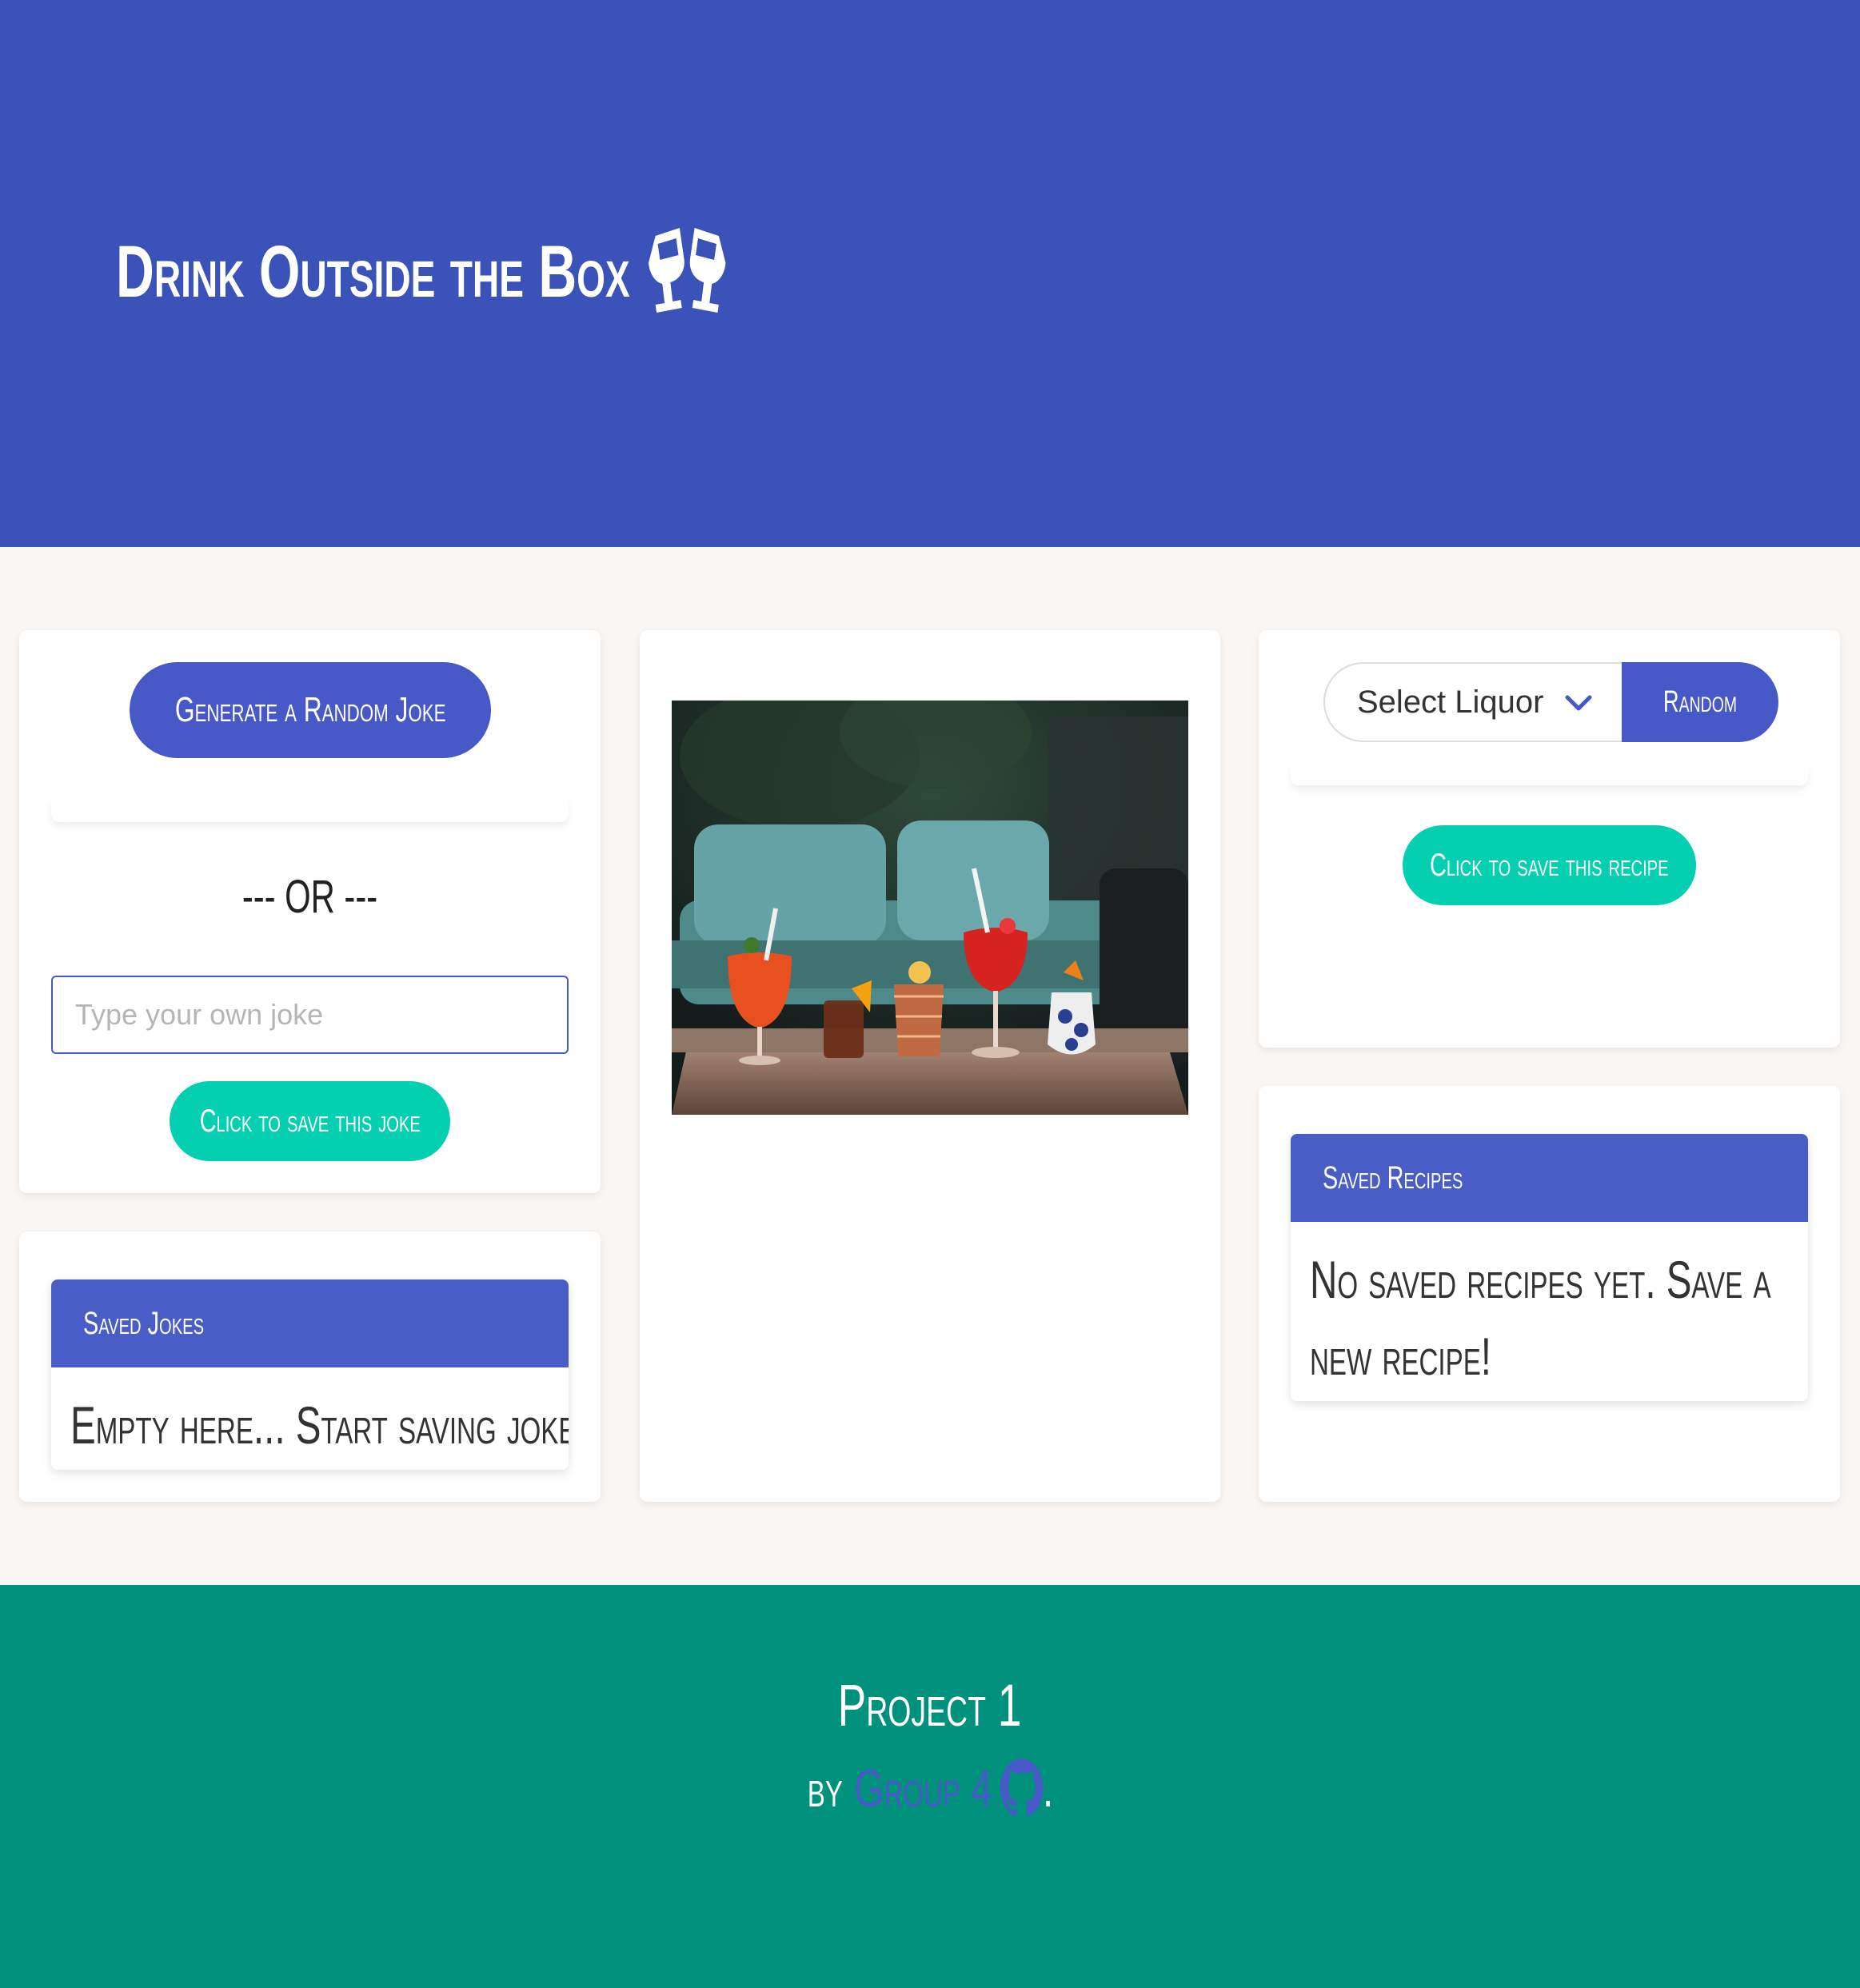 The height and width of the screenshot is (1988, 1860). What do you see at coordinates (309, 897) in the screenshot?
I see `or-divider: --- OR ---` at bounding box center [309, 897].